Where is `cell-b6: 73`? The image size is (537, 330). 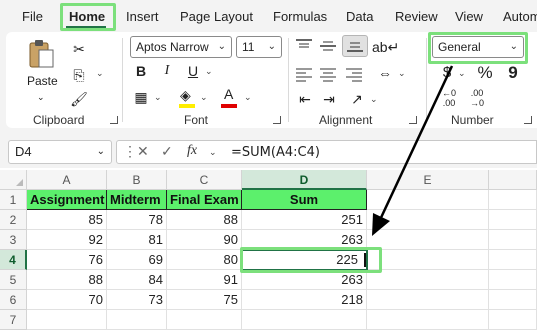
cell-b6: 73 is located at coordinates (137, 300).